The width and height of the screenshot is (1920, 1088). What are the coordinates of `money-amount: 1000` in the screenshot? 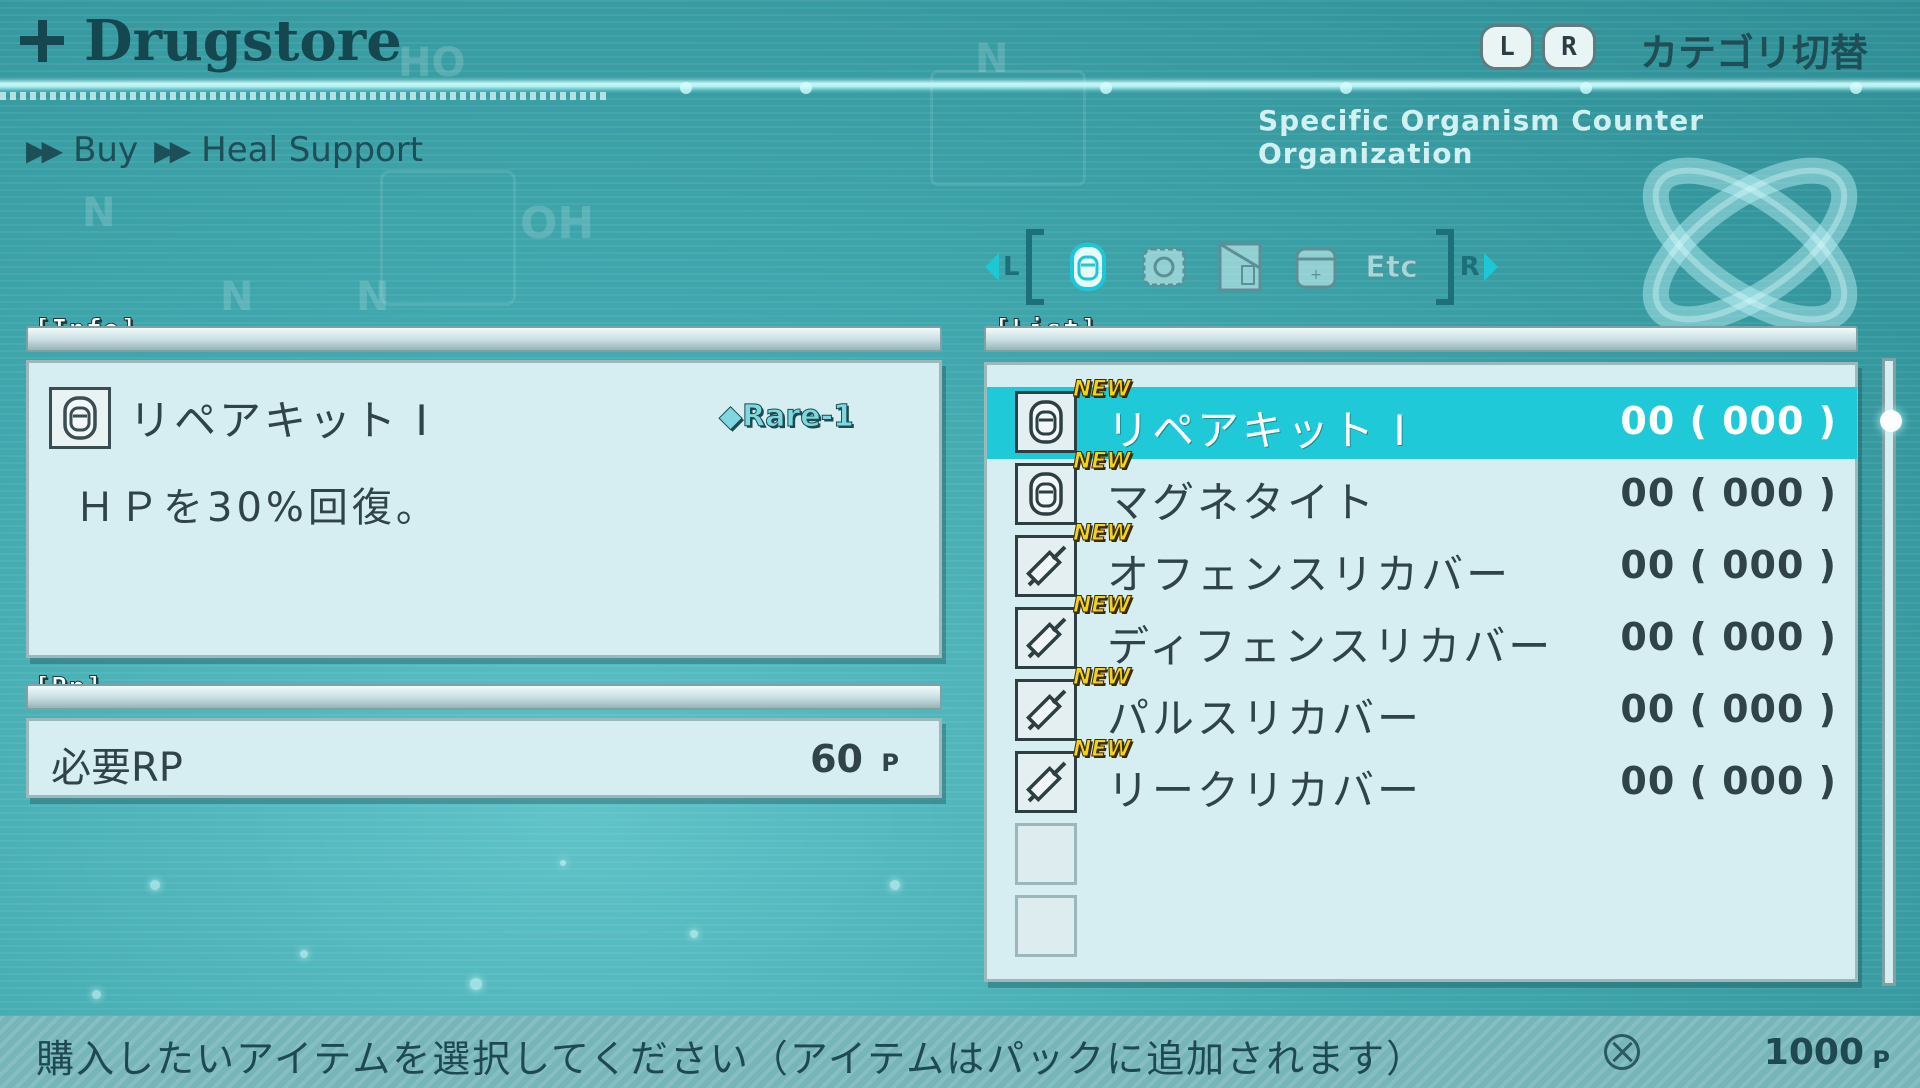 It's located at (1813, 1052).